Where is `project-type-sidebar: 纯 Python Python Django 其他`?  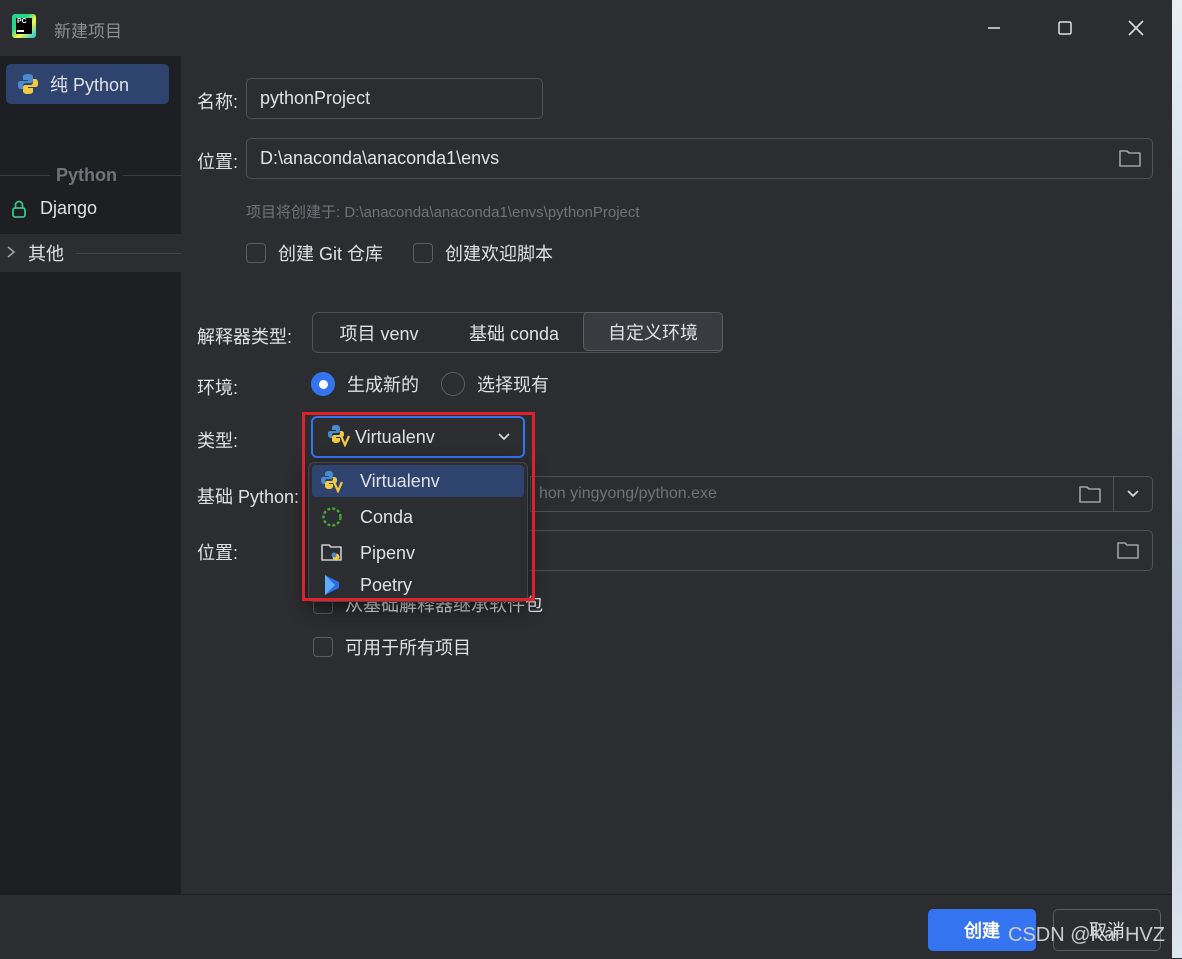 project-type-sidebar: 纯 Python Python Django 其他 is located at coordinates (90, 475).